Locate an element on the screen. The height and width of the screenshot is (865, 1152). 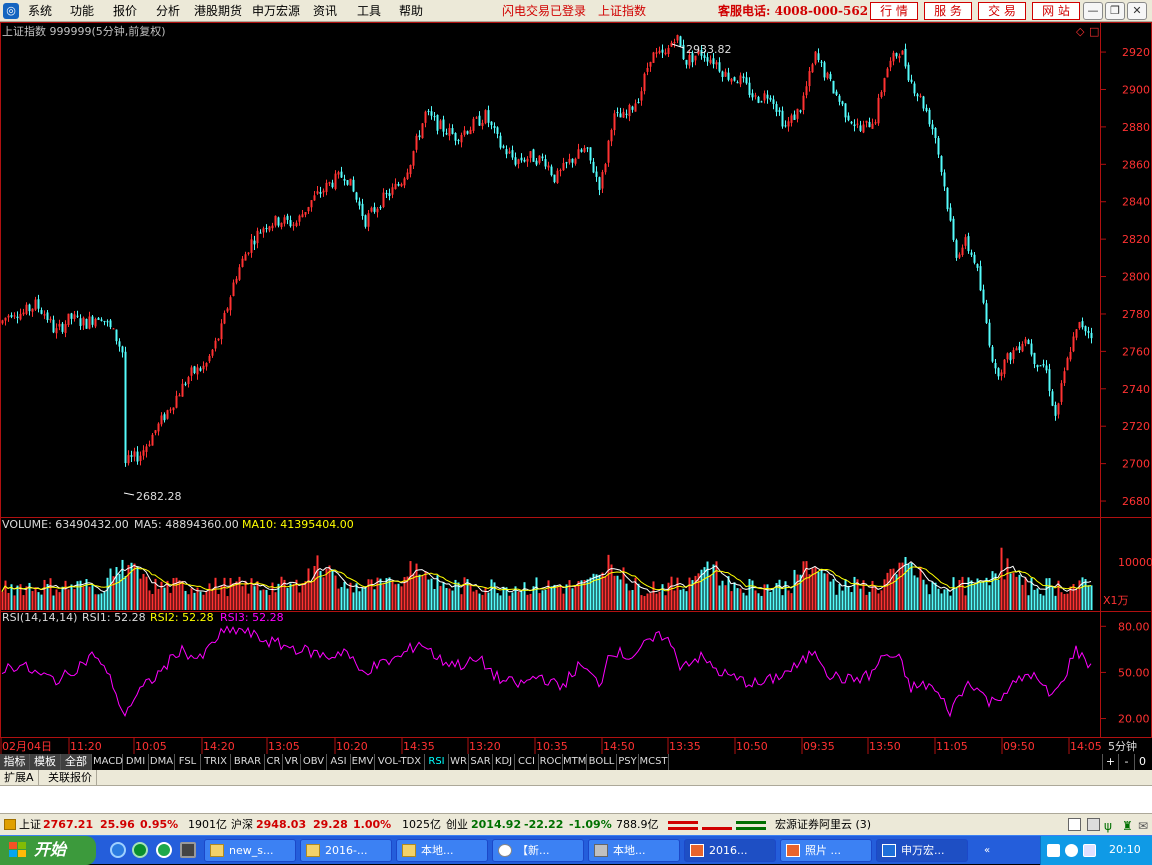
ie-launch-icon is located at coordinates (140, 850).